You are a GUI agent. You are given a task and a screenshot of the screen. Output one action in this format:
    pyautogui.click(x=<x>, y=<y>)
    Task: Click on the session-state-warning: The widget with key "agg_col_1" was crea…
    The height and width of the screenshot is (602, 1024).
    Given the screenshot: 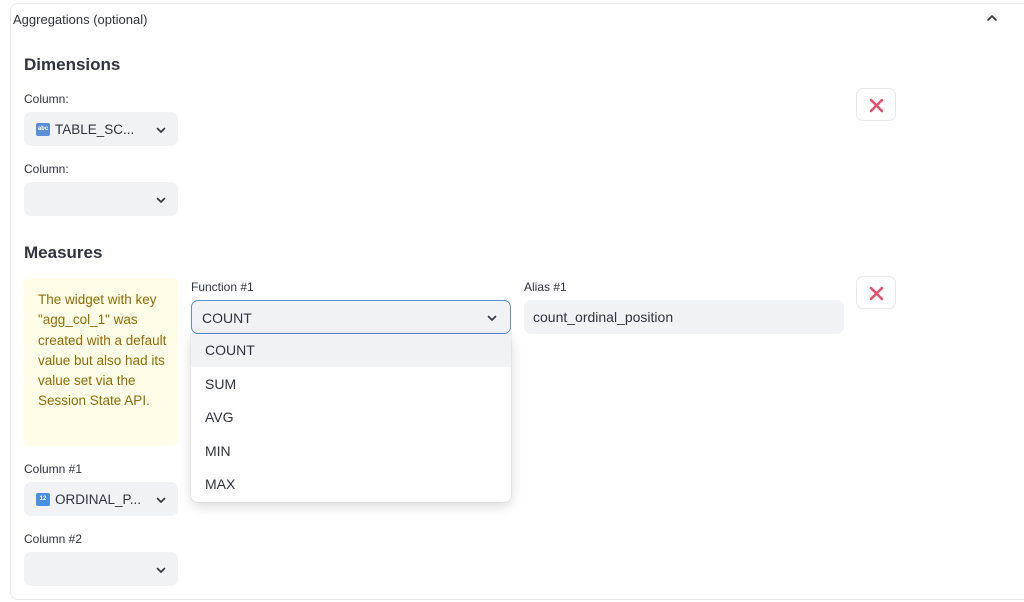 What is the action you would take?
    pyautogui.click(x=101, y=362)
    